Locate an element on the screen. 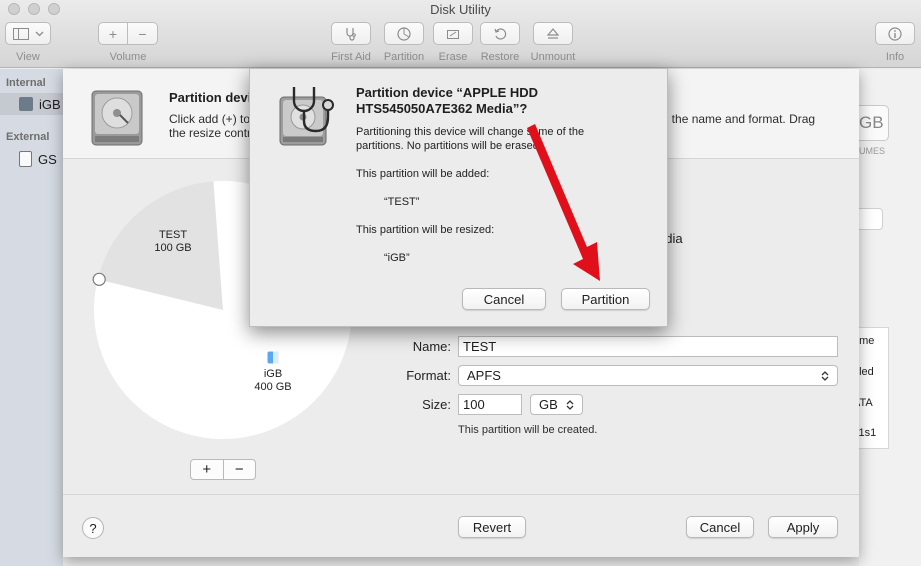 The image size is (921, 566). slice-size: 400 GB is located at coordinates (273, 387).